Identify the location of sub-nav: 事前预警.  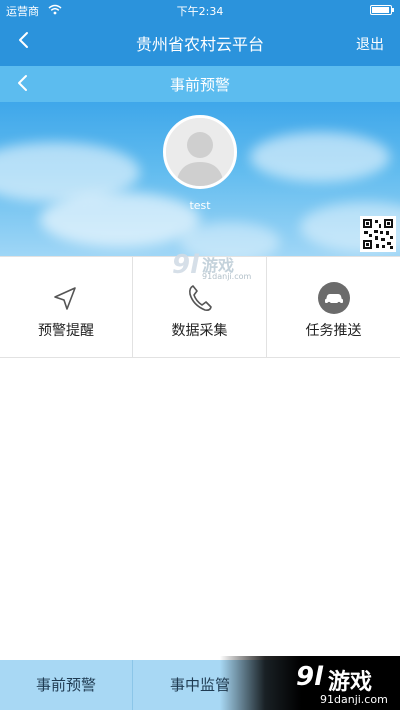
(200, 84).